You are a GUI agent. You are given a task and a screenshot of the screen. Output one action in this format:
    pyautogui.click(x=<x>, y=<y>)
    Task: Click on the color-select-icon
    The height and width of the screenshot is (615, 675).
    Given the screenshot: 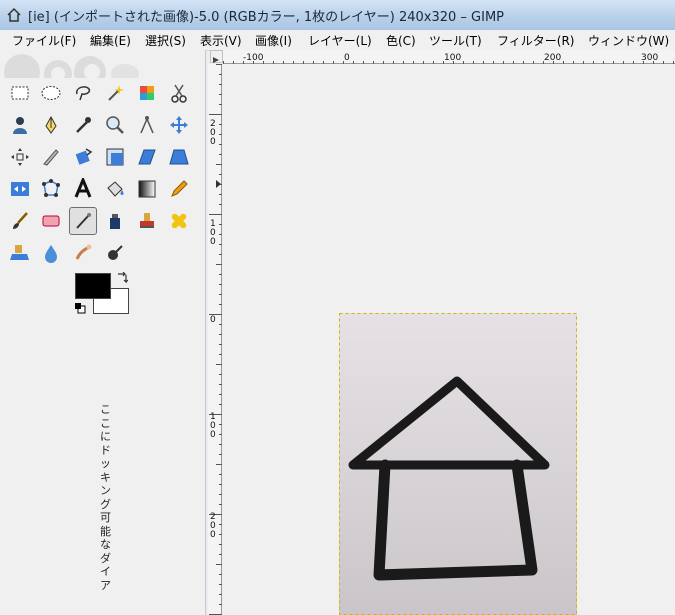 What is the action you would take?
    pyautogui.click(x=147, y=93)
    